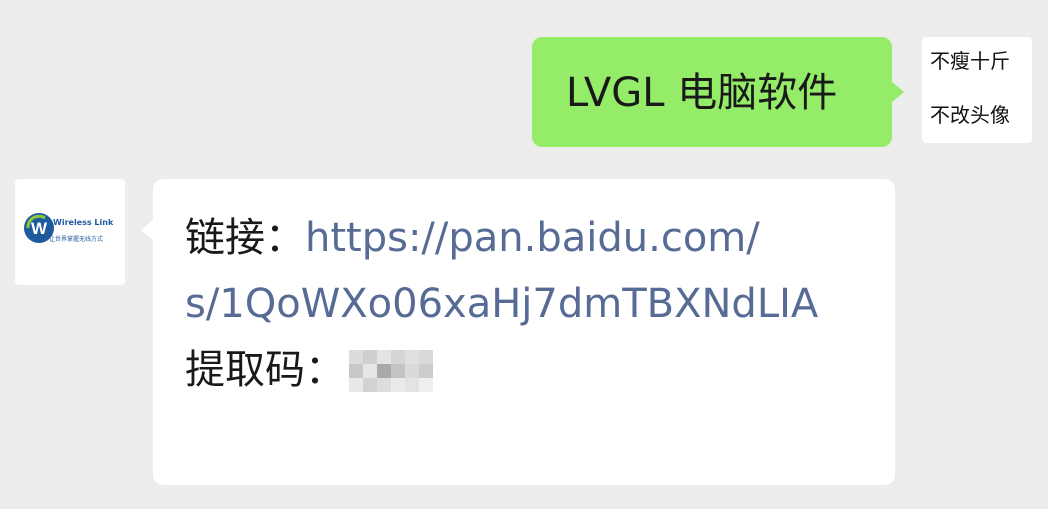  I want to click on logo-tagline: 让世界掌握无线方式, so click(76, 239).